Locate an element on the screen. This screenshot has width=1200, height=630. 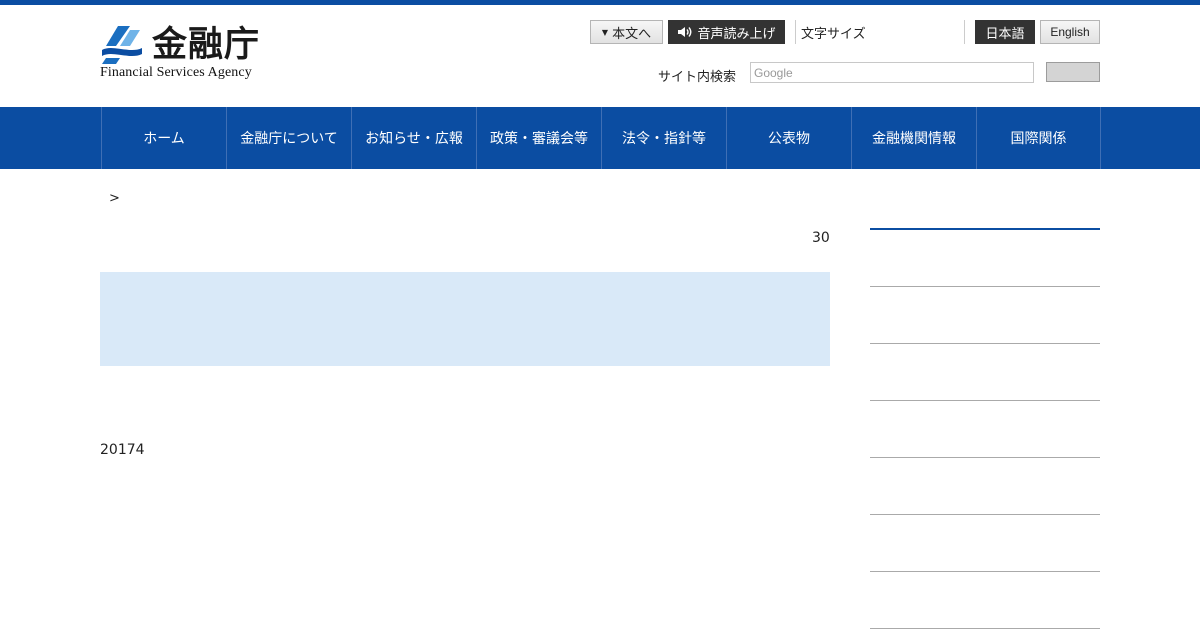
nav-item-home: ホーム is located at coordinates (163, 138).